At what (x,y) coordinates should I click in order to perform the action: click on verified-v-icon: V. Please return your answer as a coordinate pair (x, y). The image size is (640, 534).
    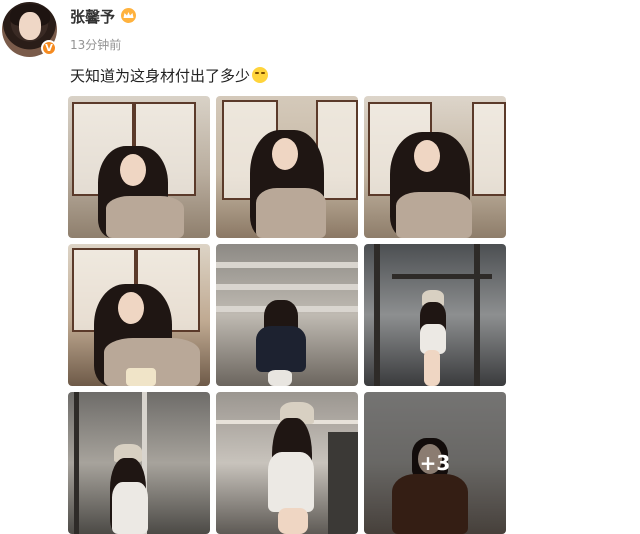
    Looking at the image, I should click on (49, 48).